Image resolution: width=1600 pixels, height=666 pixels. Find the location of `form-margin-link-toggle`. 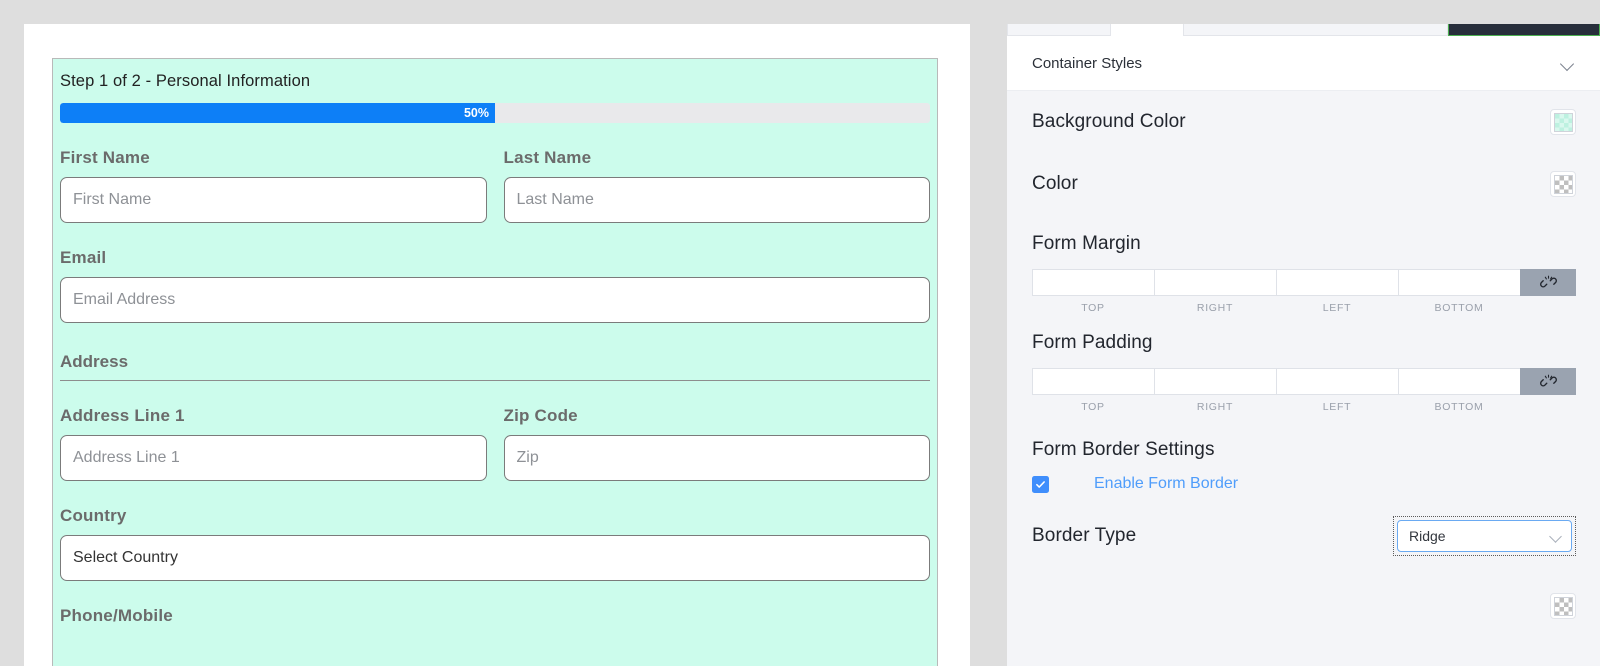

form-margin-link-toggle is located at coordinates (1548, 282).